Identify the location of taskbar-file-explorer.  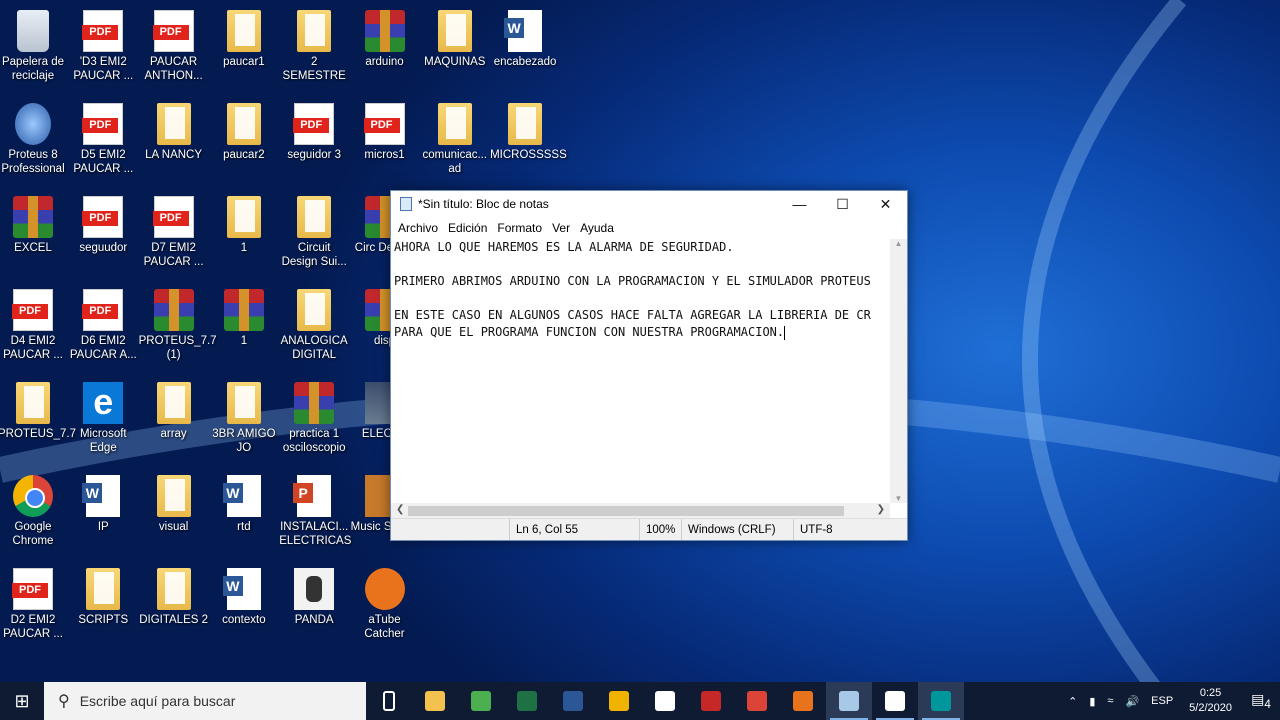
(435, 701).